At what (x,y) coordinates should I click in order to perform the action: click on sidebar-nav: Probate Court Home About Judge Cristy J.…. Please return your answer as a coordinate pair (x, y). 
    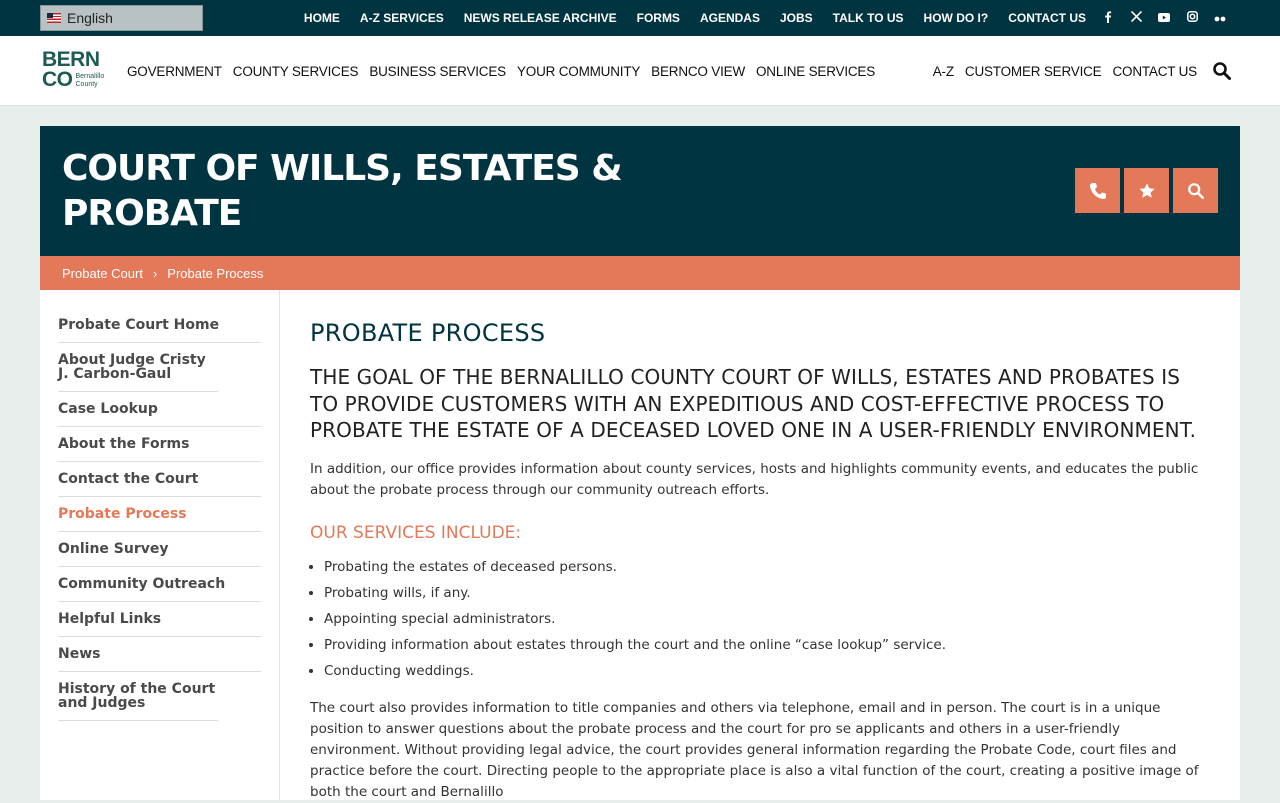
    Looking at the image, I should click on (159, 514).